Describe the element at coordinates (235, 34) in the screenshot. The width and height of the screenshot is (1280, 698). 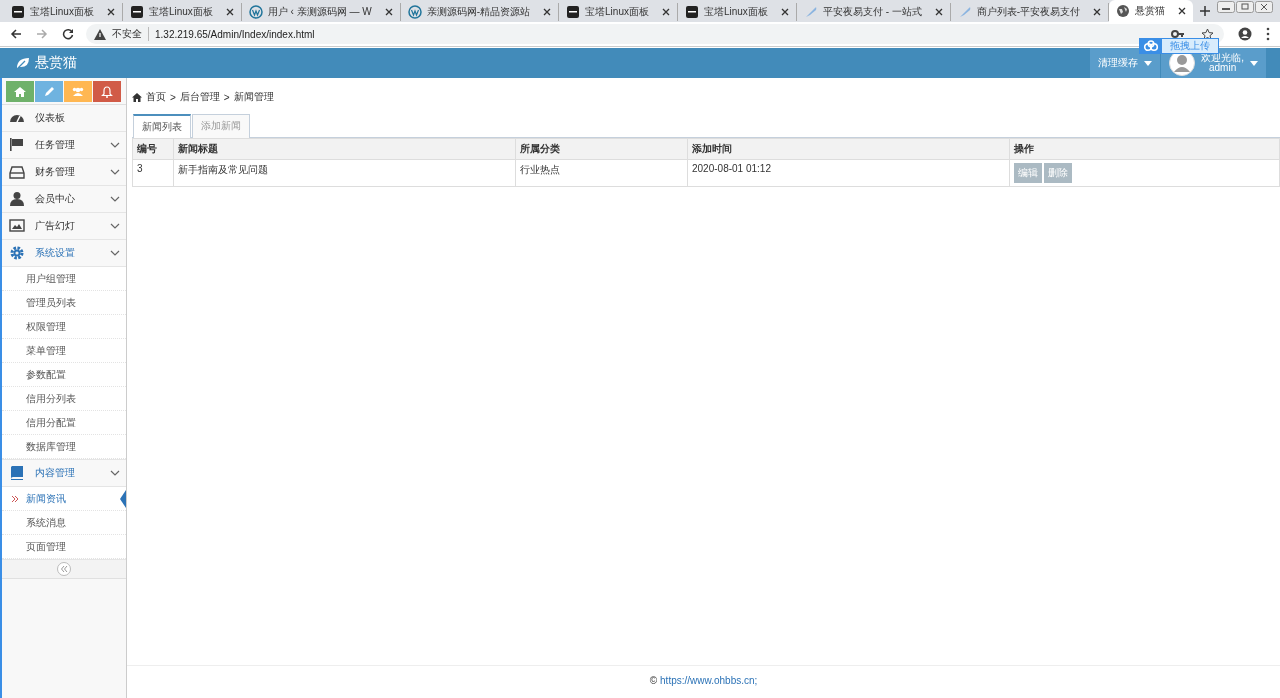
I see `url-text: 1.32.219.65/Admin/Index/index.html` at that location.